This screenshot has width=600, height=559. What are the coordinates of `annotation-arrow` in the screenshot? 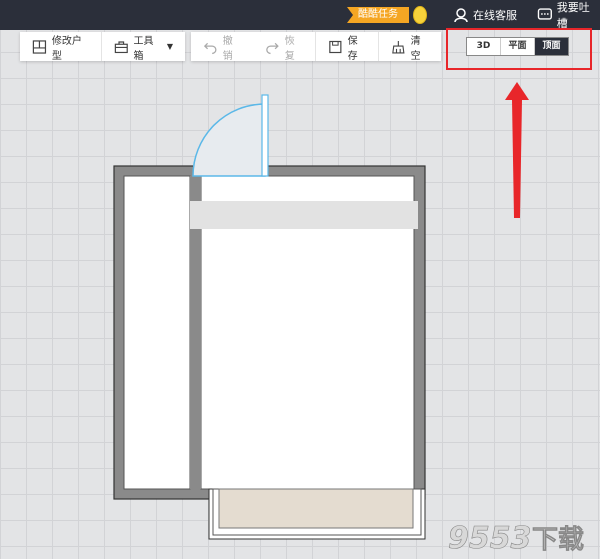 It's located at (517, 150).